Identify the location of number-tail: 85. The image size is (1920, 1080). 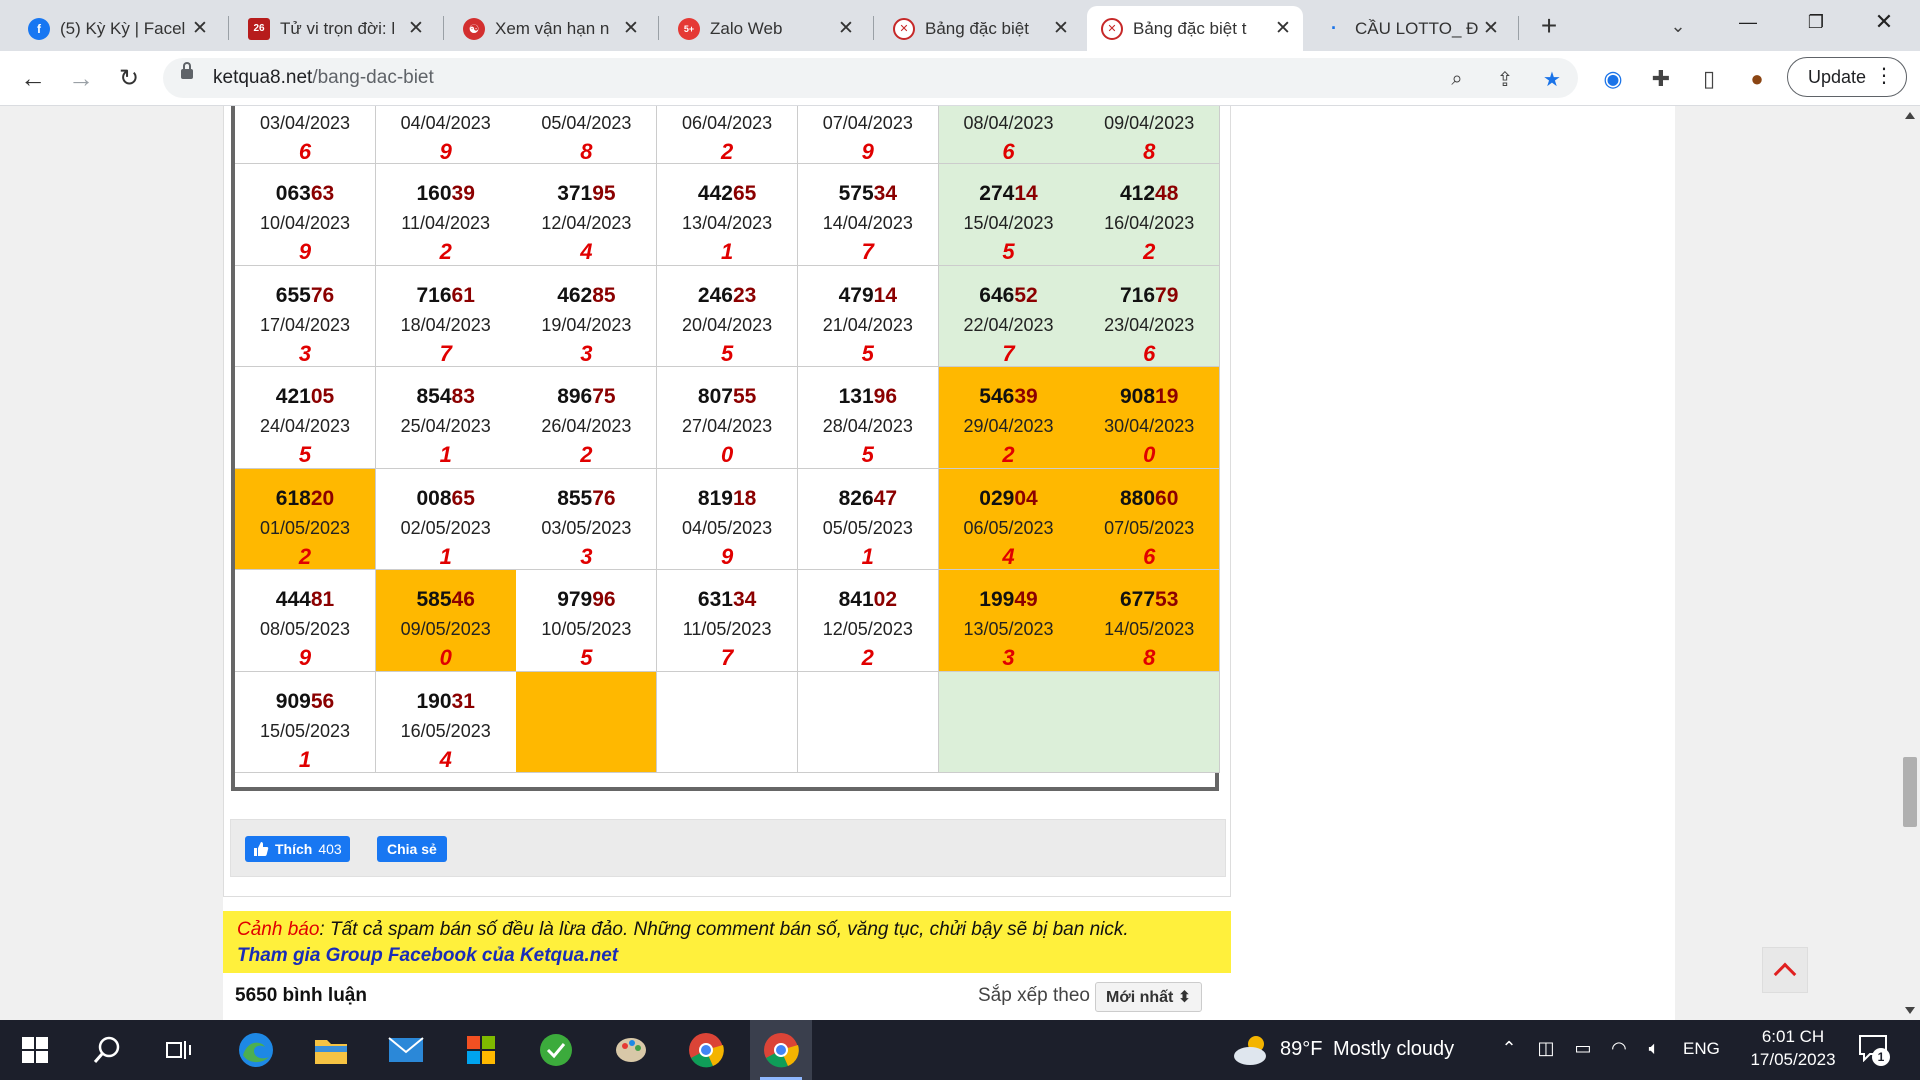
(604, 295).